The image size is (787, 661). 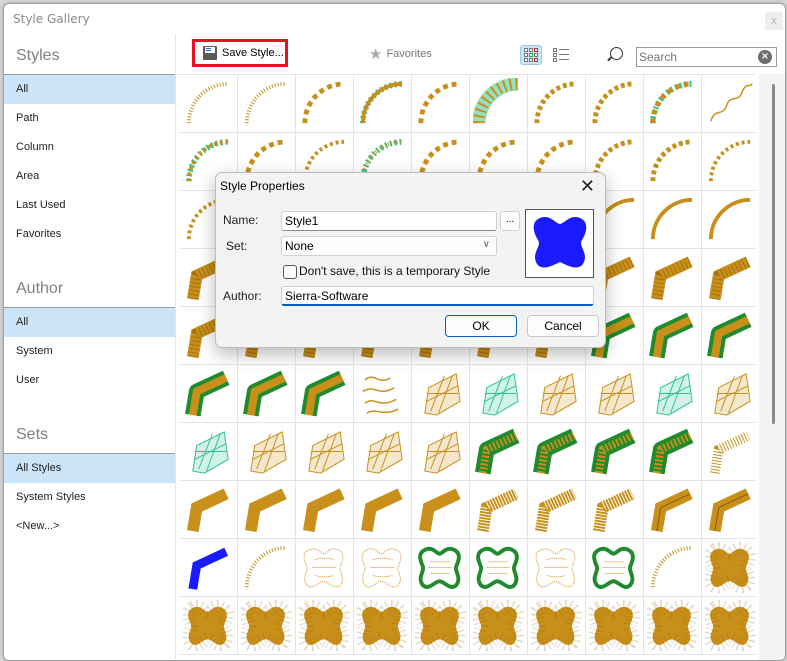 I want to click on search-field: ×, so click(x=706, y=57).